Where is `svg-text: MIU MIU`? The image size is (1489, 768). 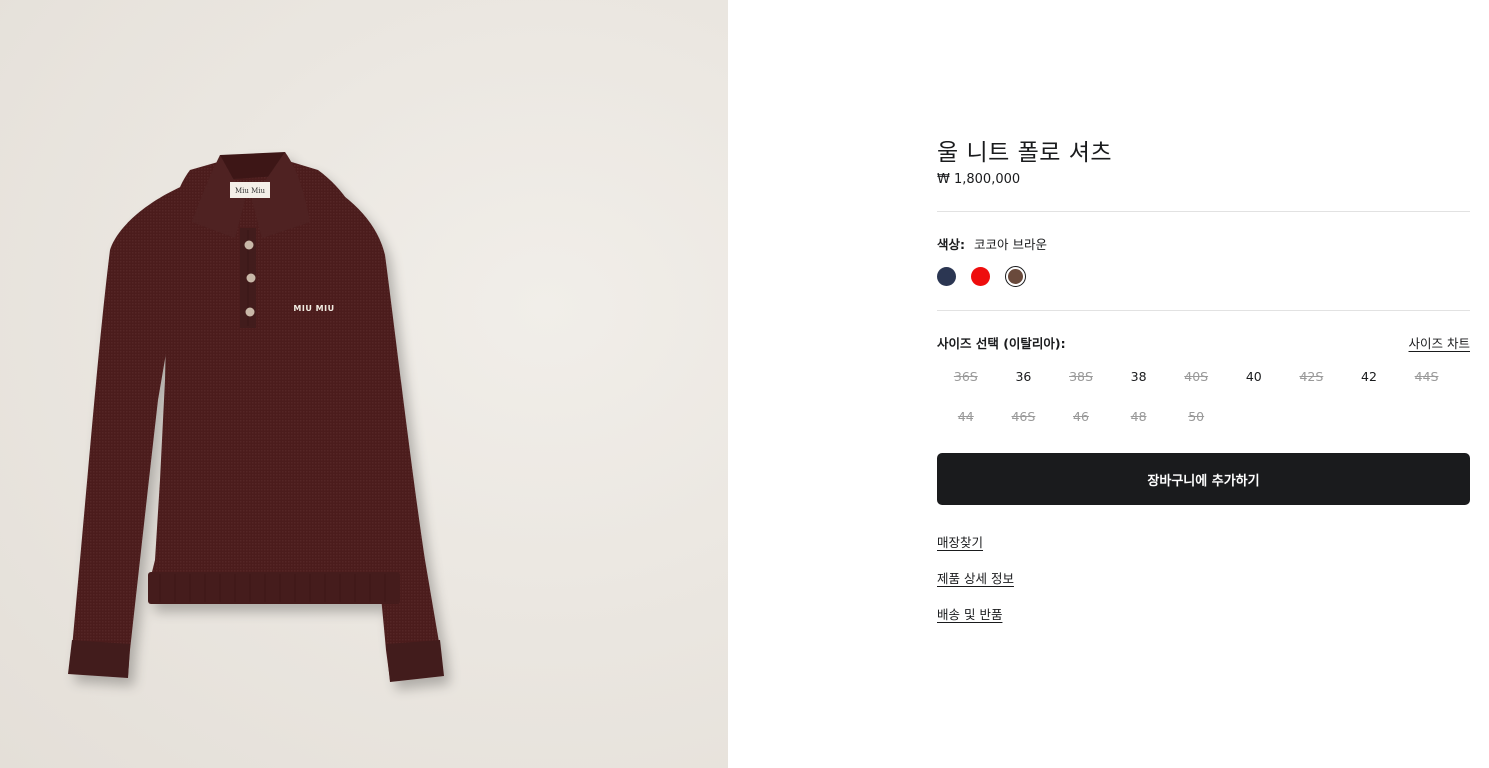 svg-text: MIU MIU is located at coordinates (313, 308).